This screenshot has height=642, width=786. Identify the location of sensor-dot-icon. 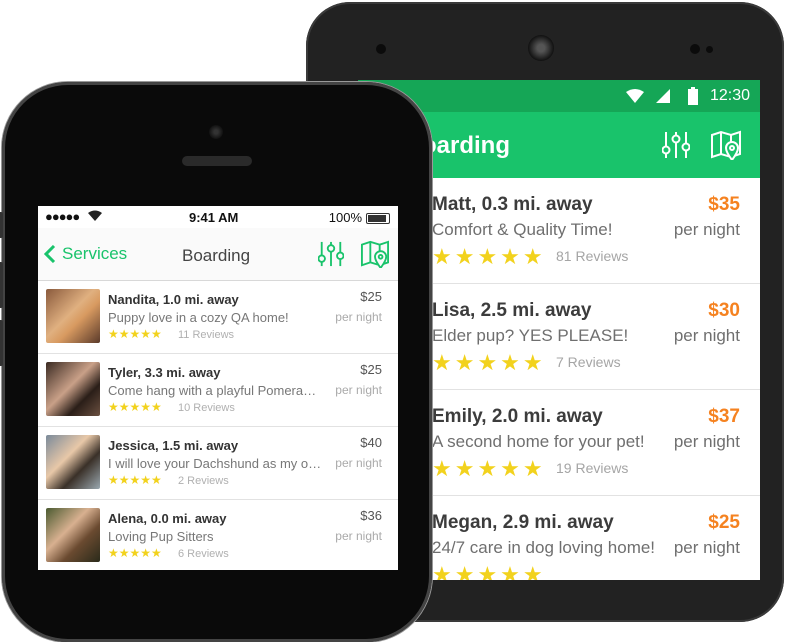
(709, 49).